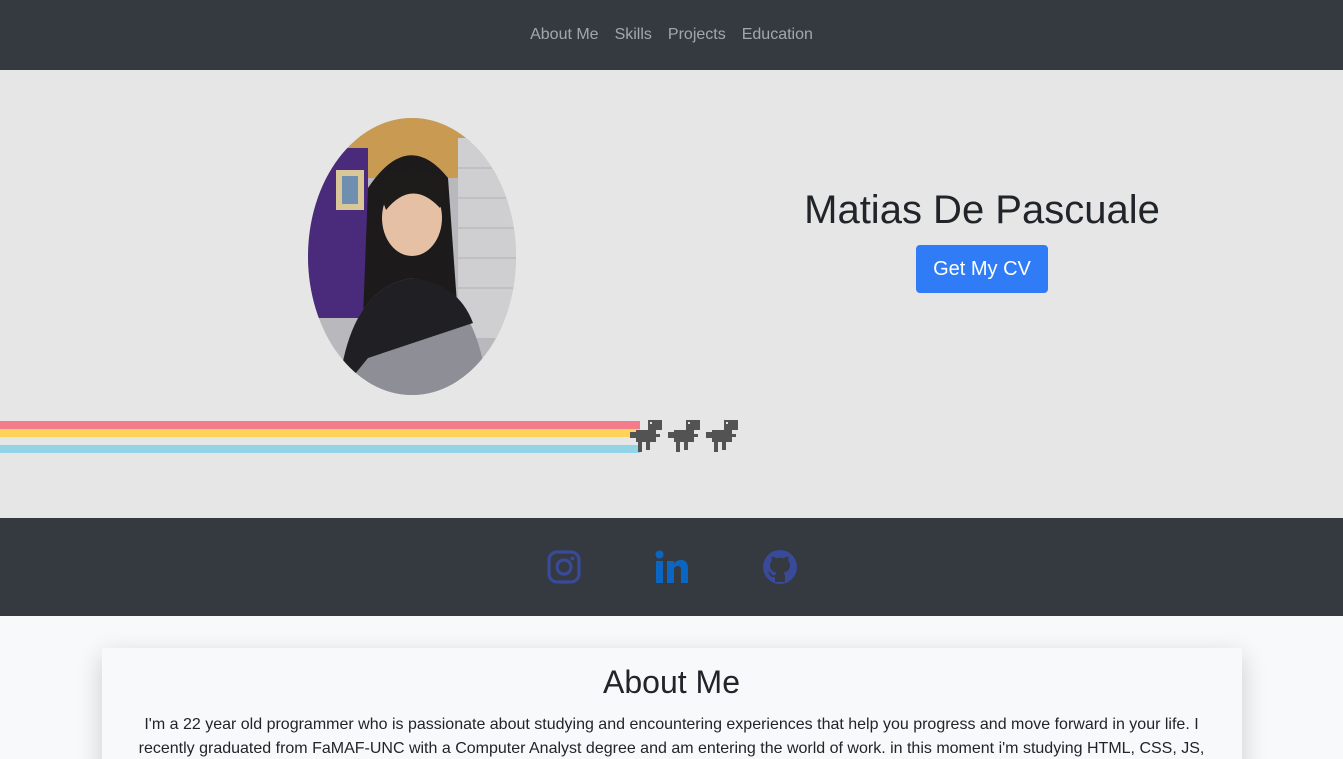  Describe the element at coordinates (320, 433) in the screenshot. I see `rainbow-stripe-yellow` at that location.